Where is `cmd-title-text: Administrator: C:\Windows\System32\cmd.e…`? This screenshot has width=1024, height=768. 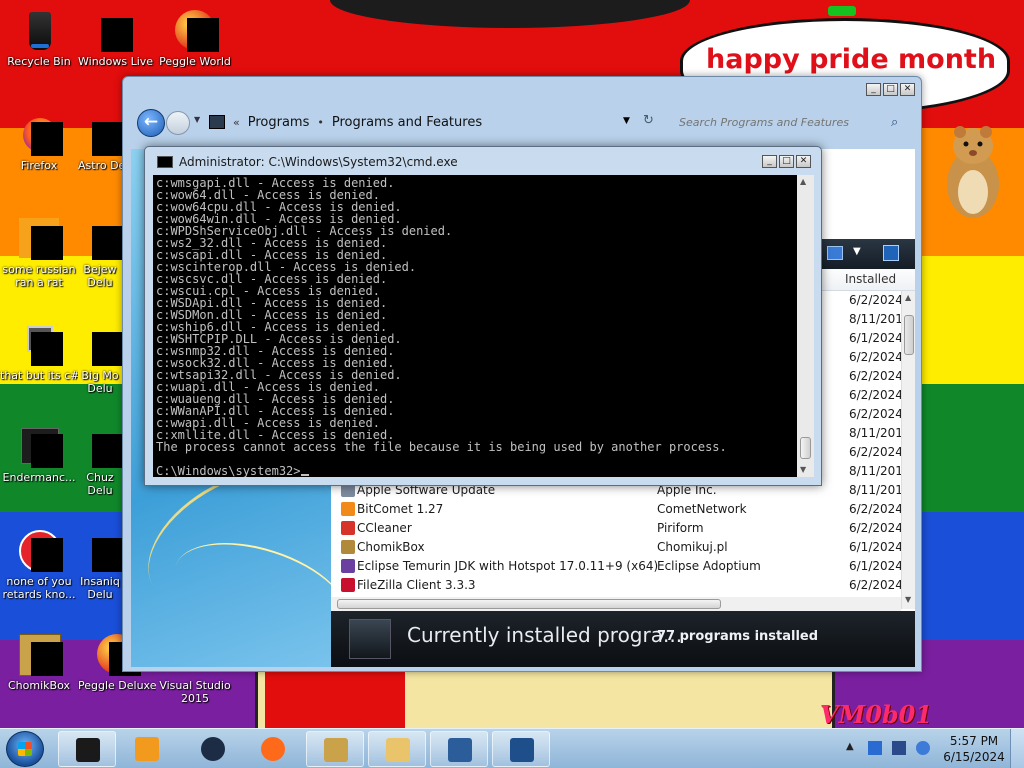
cmd-title-text: Administrator: C:\Windows\System32\cmd.e… is located at coordinates (318, 162).